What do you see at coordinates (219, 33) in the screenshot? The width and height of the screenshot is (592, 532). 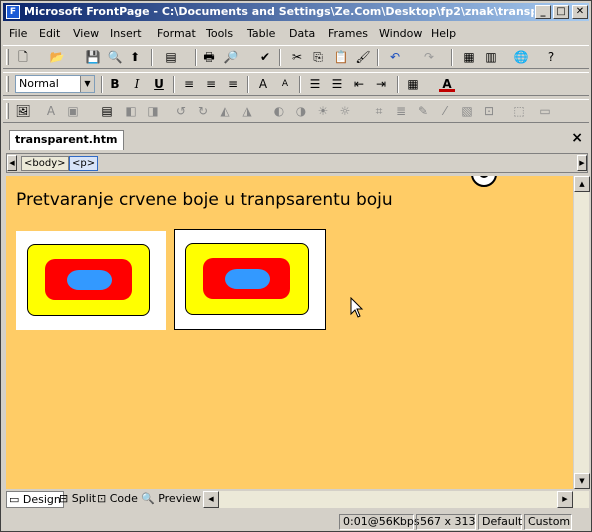 I see `menu-tools: Tools` at bounding box center [219, 33].